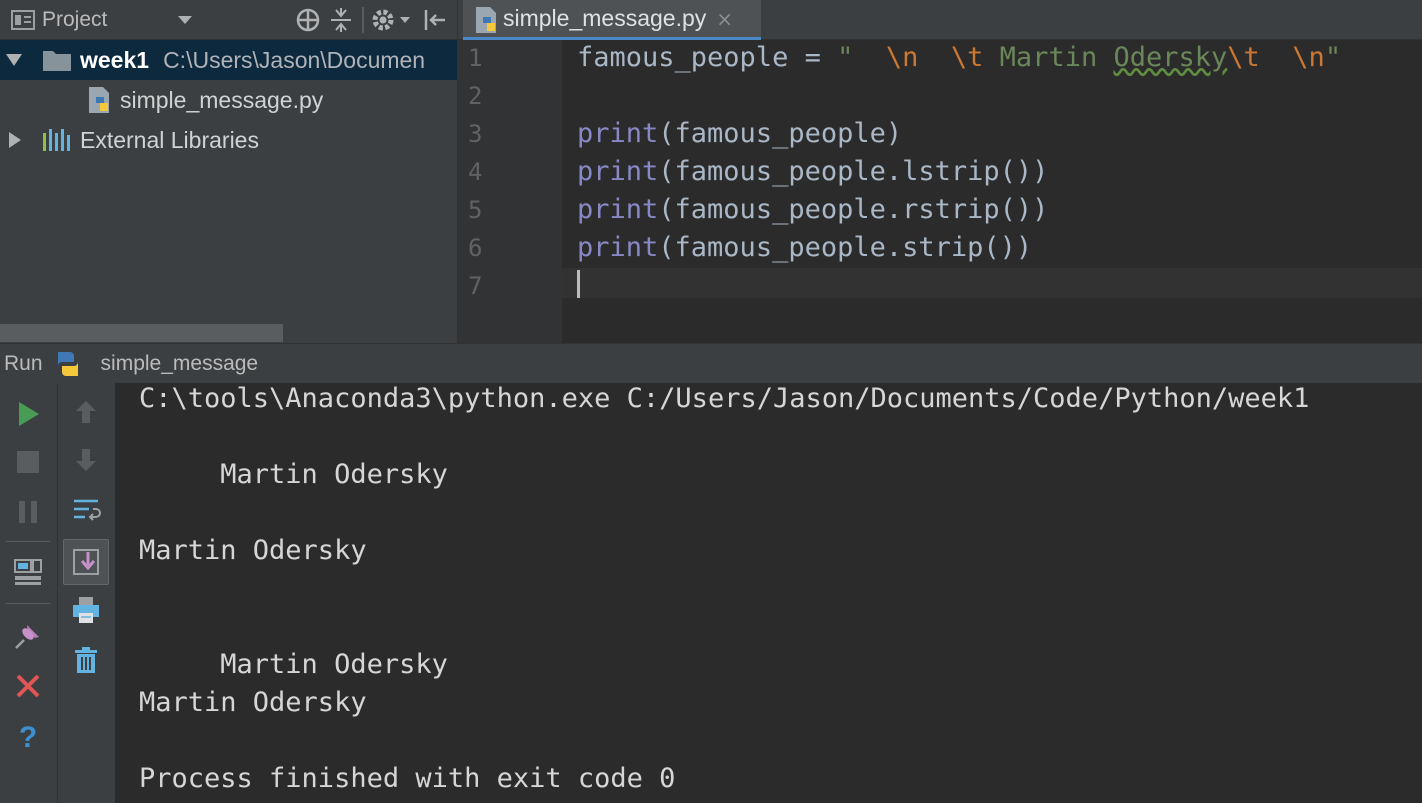 The height and width of the screenshot is (803, 1422). I want to click on header-divider, so click(363, 20).